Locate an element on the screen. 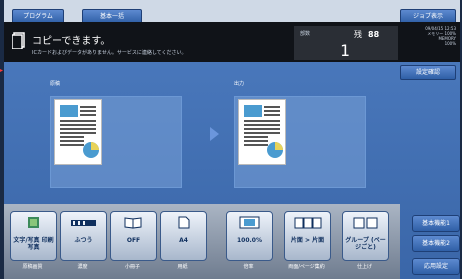  function-value: A4 is located at coordinates (183, 240).